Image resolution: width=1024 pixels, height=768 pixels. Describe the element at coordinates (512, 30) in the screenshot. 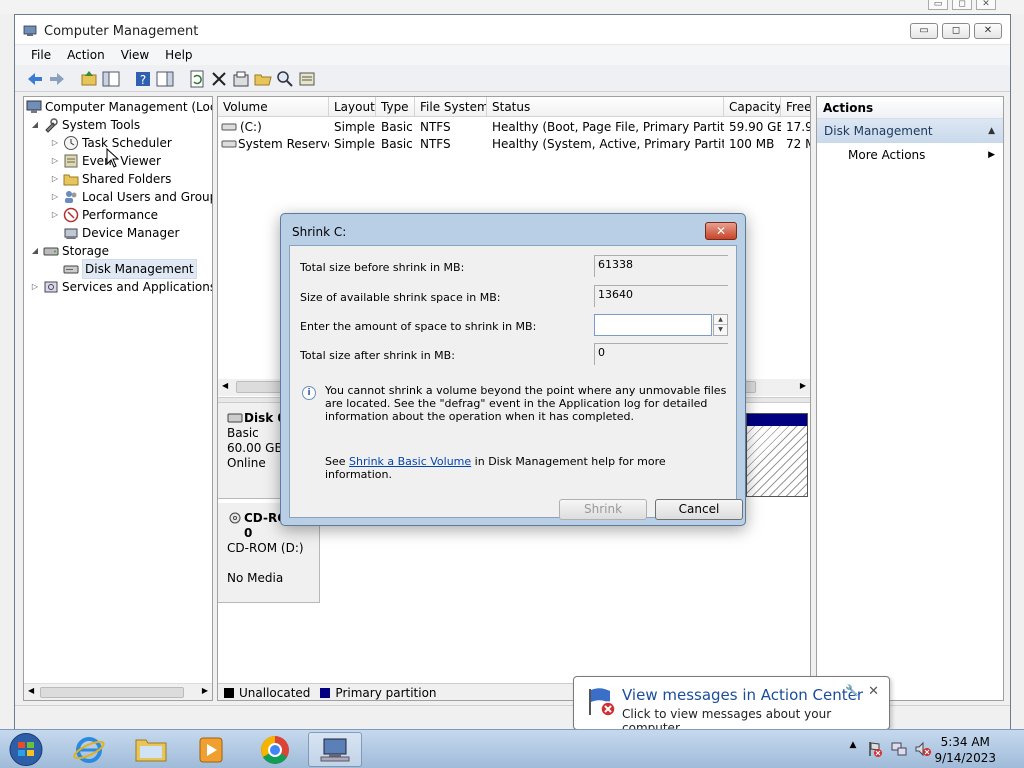

I see `title-bar: Computer Management ▭ ◻ ✕` at that location.